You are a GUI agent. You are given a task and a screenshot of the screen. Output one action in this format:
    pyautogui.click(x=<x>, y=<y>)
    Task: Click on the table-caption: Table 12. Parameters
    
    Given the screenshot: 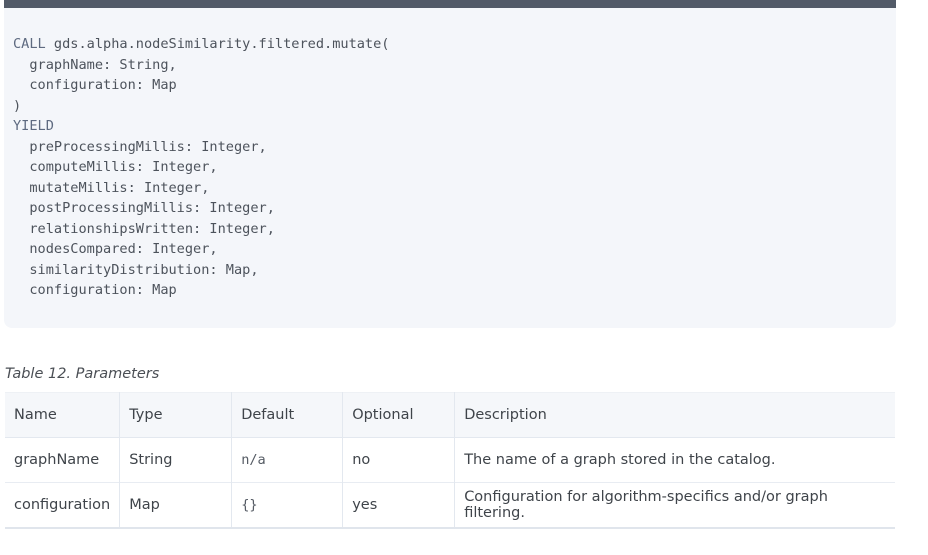 What is the action you would take?
    pyautogui.click(x=82, y=374)
    